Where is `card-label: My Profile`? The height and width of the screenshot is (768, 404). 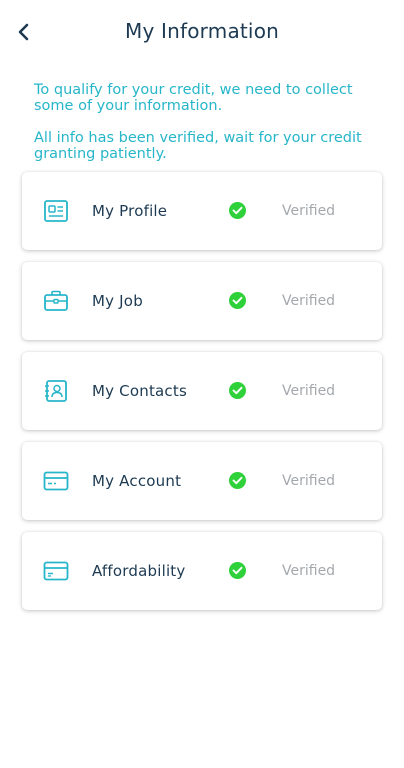 card-label: My Profile is located at coordinates (130, 211).